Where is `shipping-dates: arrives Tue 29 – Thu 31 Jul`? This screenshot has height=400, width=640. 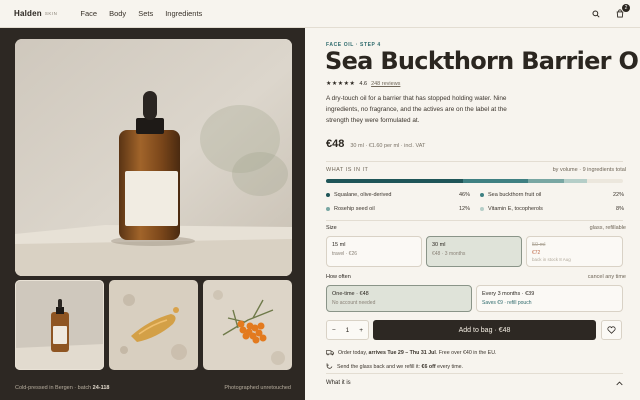
shipping-dates: arrives Tue 29 – Thu 31 Jul is located at coordinates (402, 353).